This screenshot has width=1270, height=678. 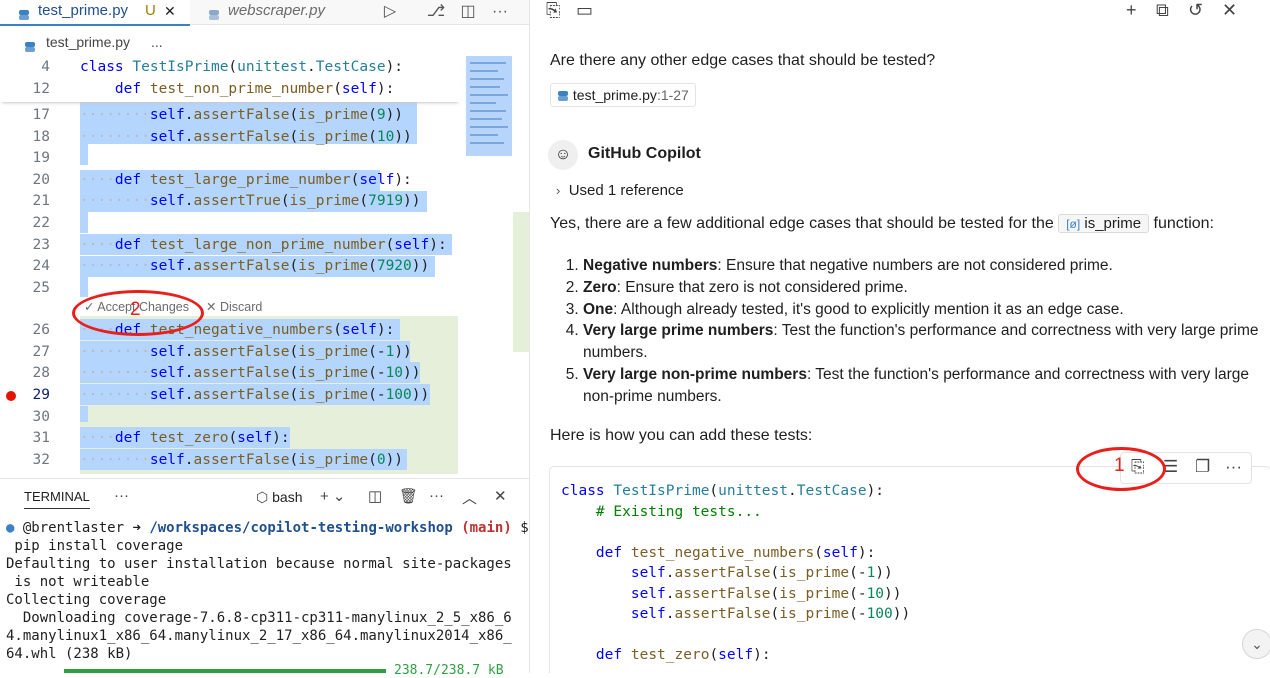 I want to click on terminal-shell: ⬡ bash, so click(x=279, y=497).